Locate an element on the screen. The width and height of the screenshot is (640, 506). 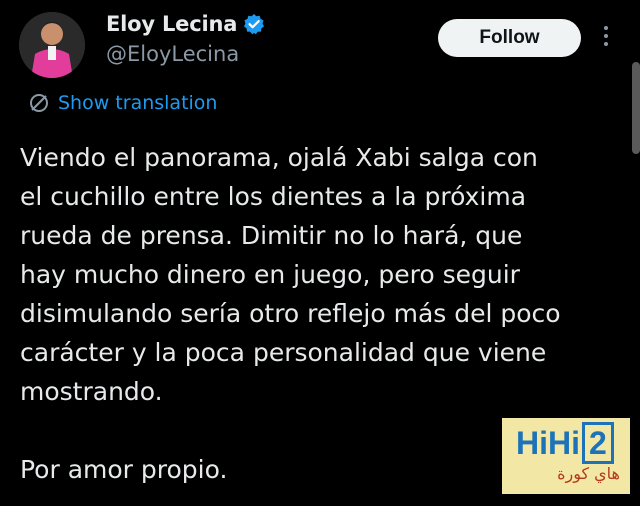
show-translation-label: Show translation is located at coordinates (138, 103).